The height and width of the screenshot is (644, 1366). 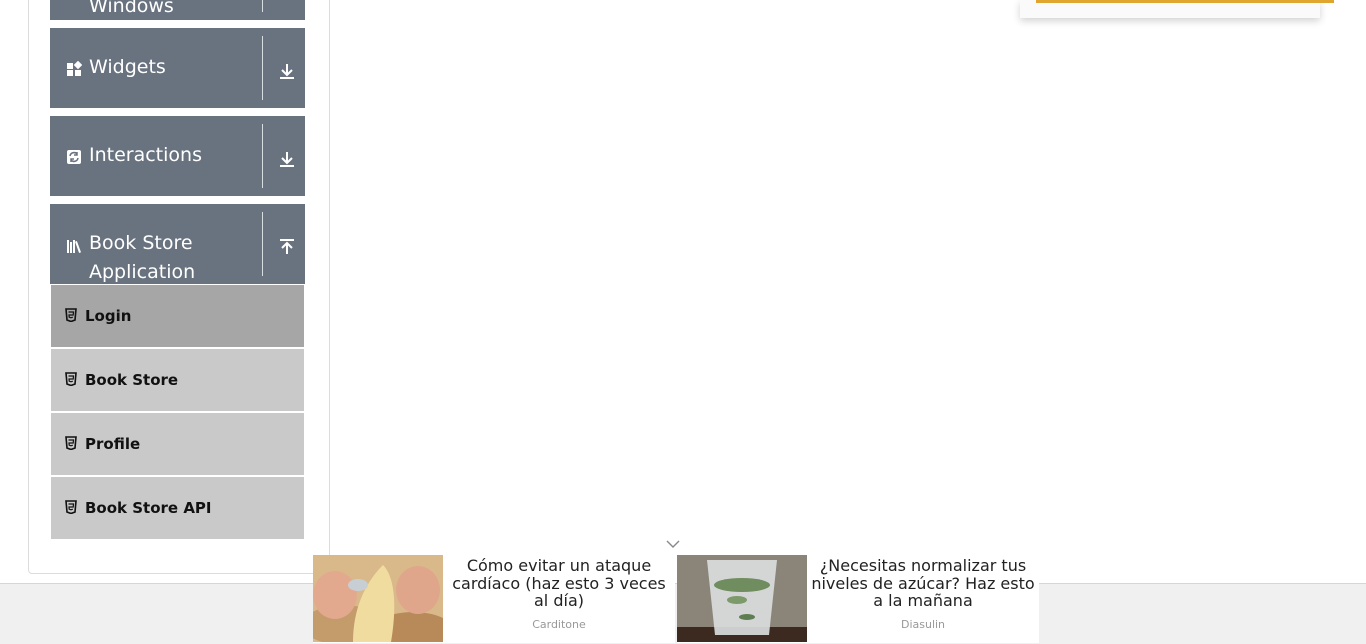 I want to click on menu-item-label: Book Store API, so click(x=148, y=508).